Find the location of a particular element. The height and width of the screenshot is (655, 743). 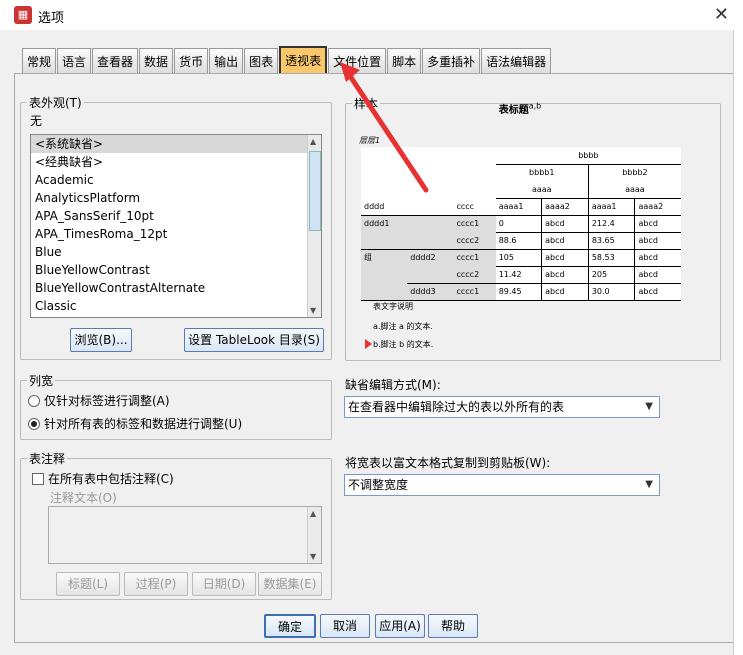

sample-cell: 83.65 is located at coordinates (611, 240).